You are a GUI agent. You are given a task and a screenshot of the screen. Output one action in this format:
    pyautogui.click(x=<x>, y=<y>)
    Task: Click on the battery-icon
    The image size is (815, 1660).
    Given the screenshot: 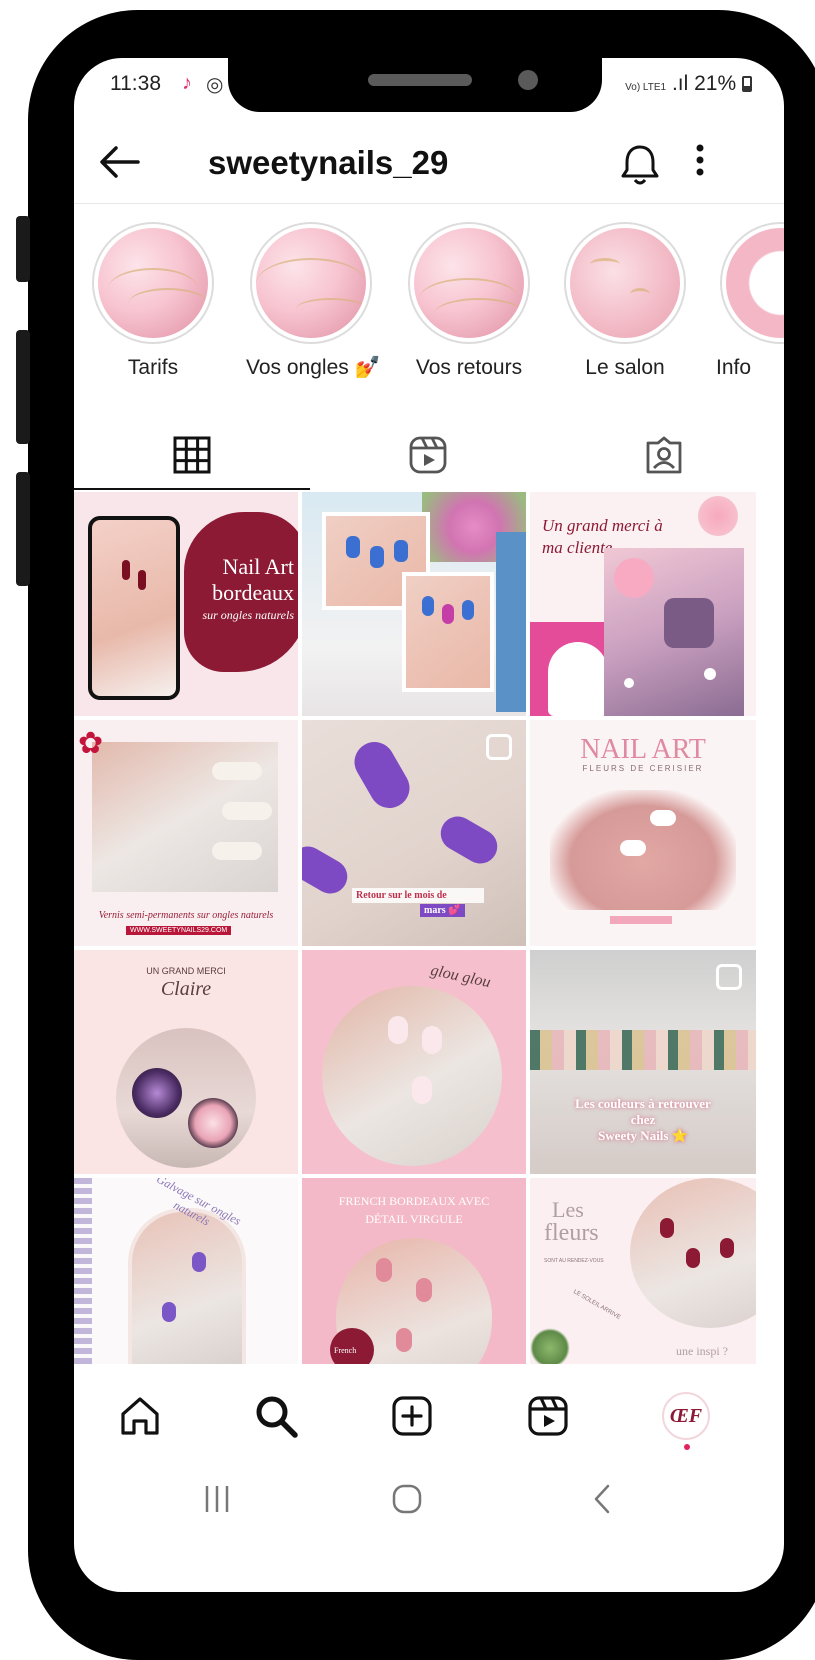 What is the action you would take?
    pyautogui.click(x=747, y=84)
    